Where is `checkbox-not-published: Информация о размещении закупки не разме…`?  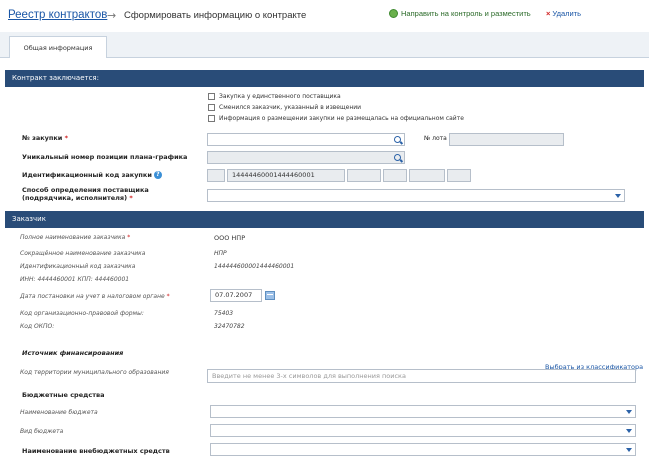 checkbox-not-published: Информация о размещении закупки не разме… is located at coordinates (336, 118).